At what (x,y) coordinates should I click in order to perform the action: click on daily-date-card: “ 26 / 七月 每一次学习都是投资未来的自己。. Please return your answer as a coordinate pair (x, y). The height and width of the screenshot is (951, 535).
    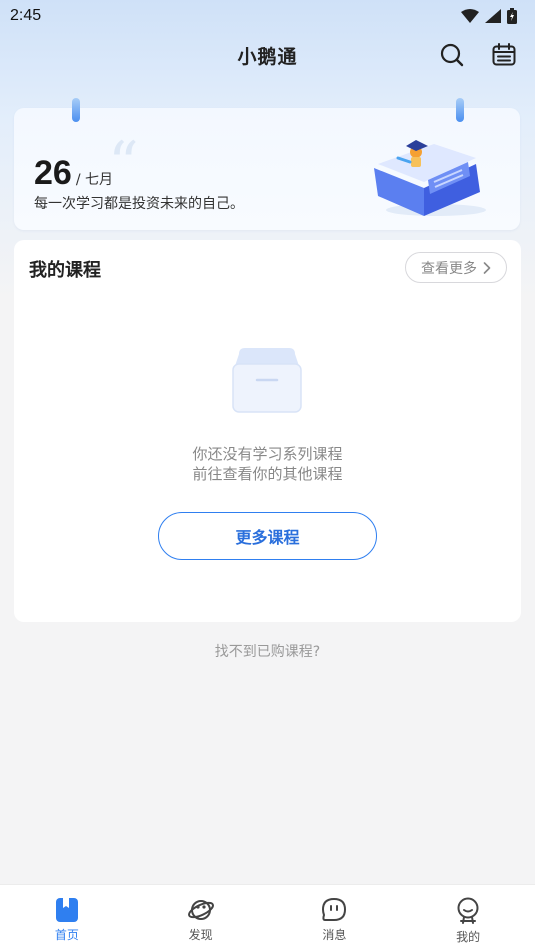
    Looking at the image, I should click on (267, 169).